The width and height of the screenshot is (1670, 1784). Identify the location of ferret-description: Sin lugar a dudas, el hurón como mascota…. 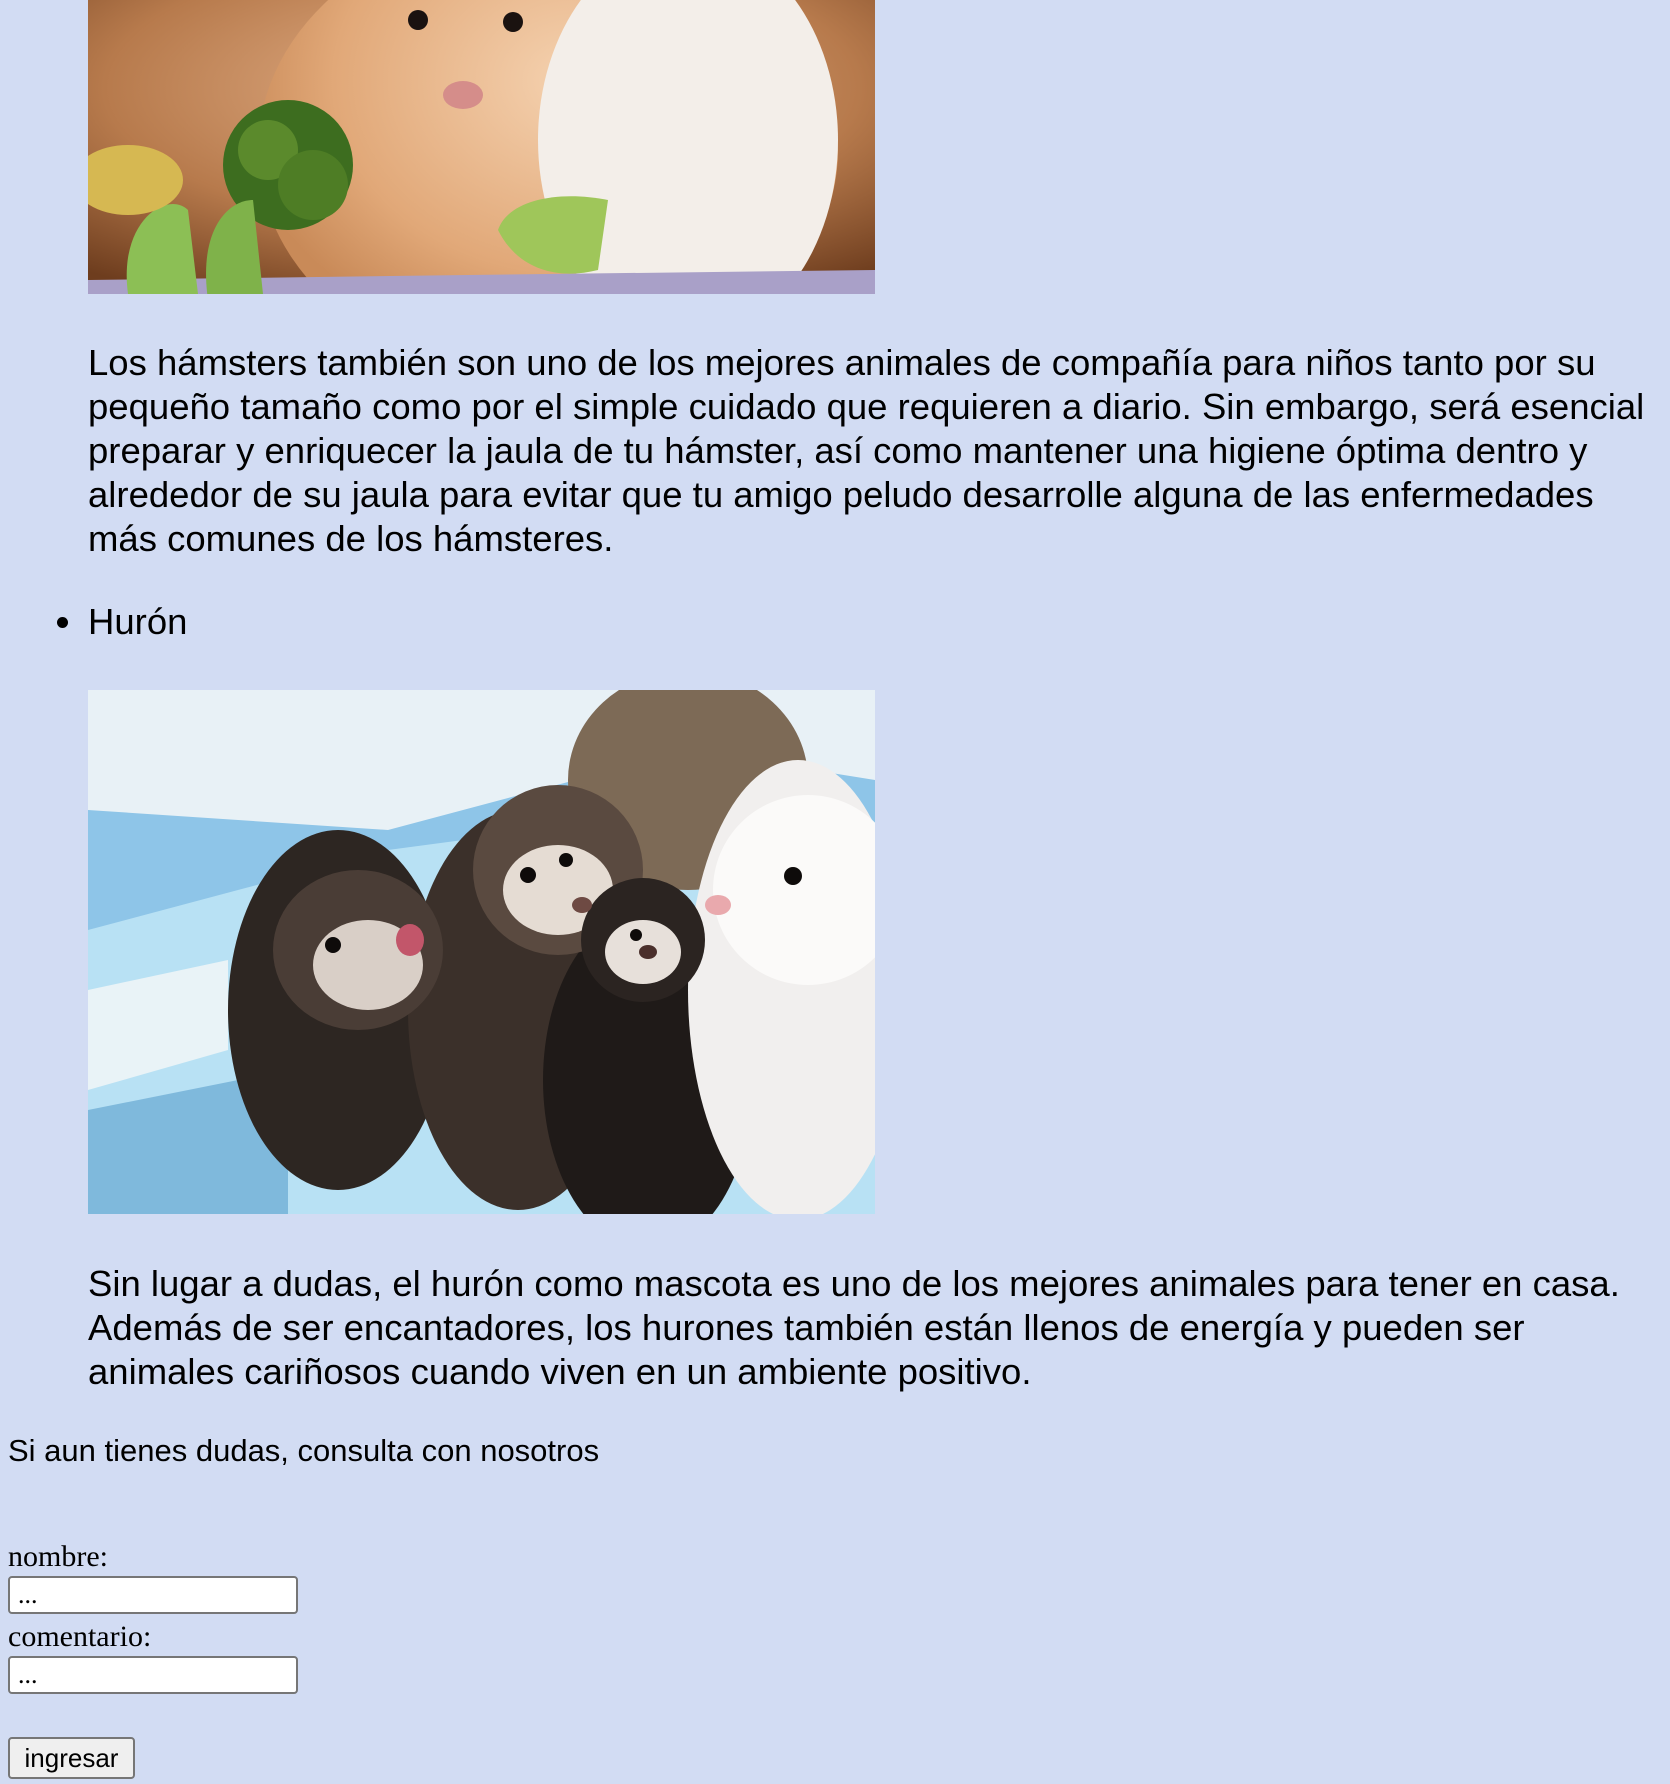
(854, 1327).